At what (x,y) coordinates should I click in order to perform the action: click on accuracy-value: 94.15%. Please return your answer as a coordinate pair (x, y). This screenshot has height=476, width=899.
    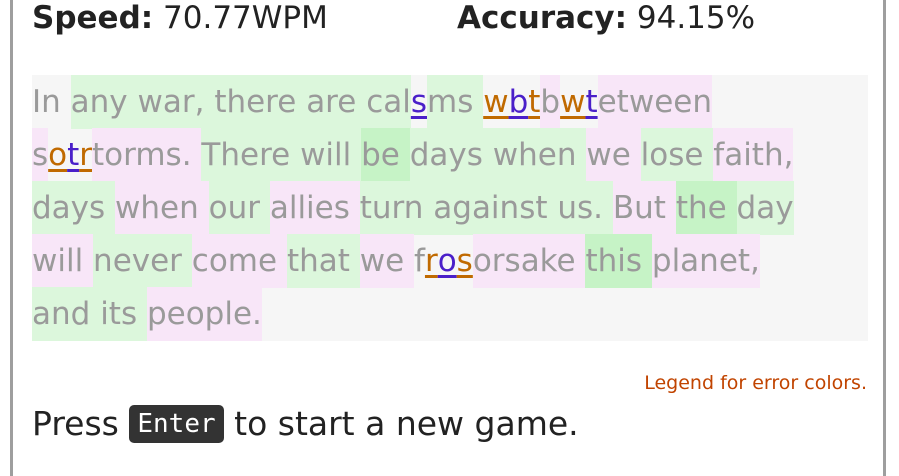
    Looking at the image, I should click on (696, 18).